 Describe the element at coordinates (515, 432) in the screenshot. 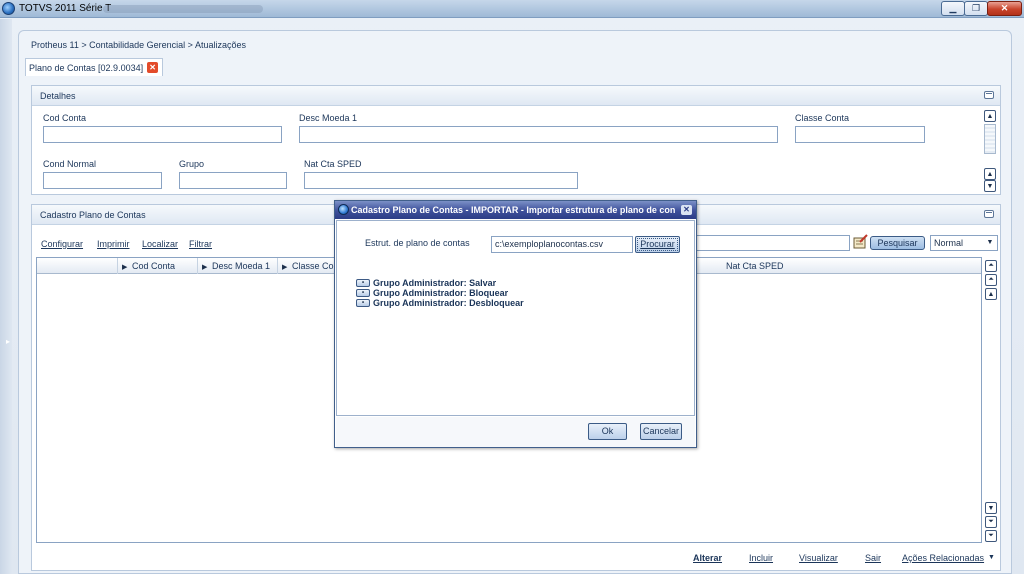

I see `dialog-footer: Ok Cancelar` at that location.